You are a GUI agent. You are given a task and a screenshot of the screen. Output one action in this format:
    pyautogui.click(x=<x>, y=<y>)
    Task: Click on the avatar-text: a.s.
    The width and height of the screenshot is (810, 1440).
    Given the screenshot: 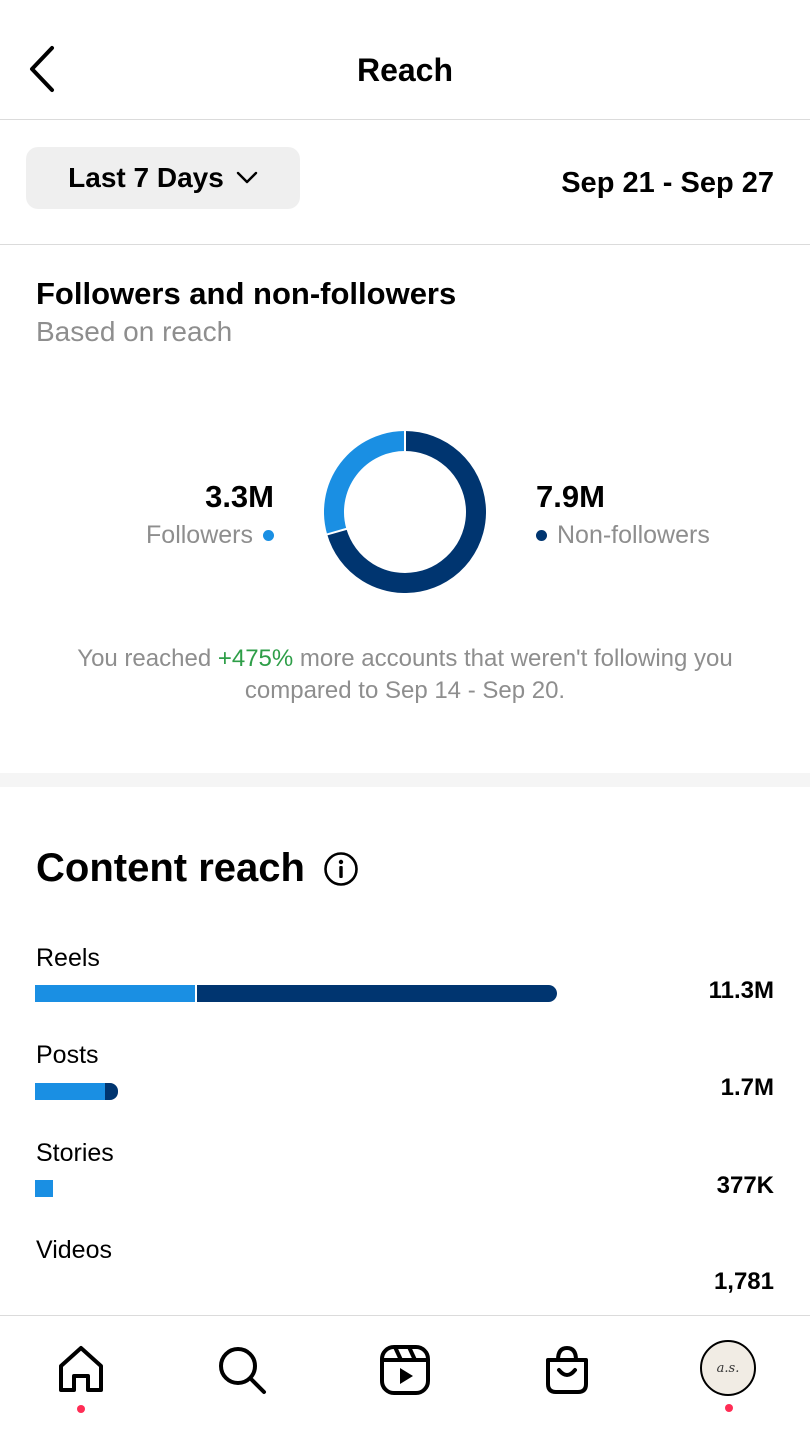 What is the action you would take?
    pyautogui.click(x=728, y=1368)
    